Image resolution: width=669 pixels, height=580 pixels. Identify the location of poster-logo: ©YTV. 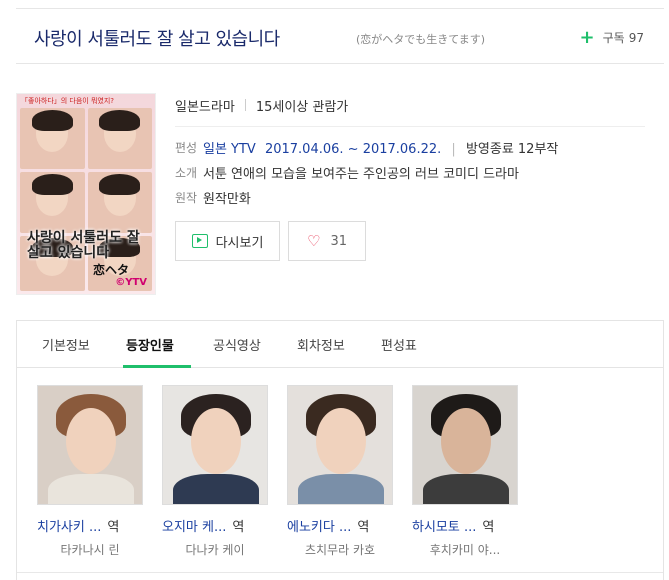
(131, 282).